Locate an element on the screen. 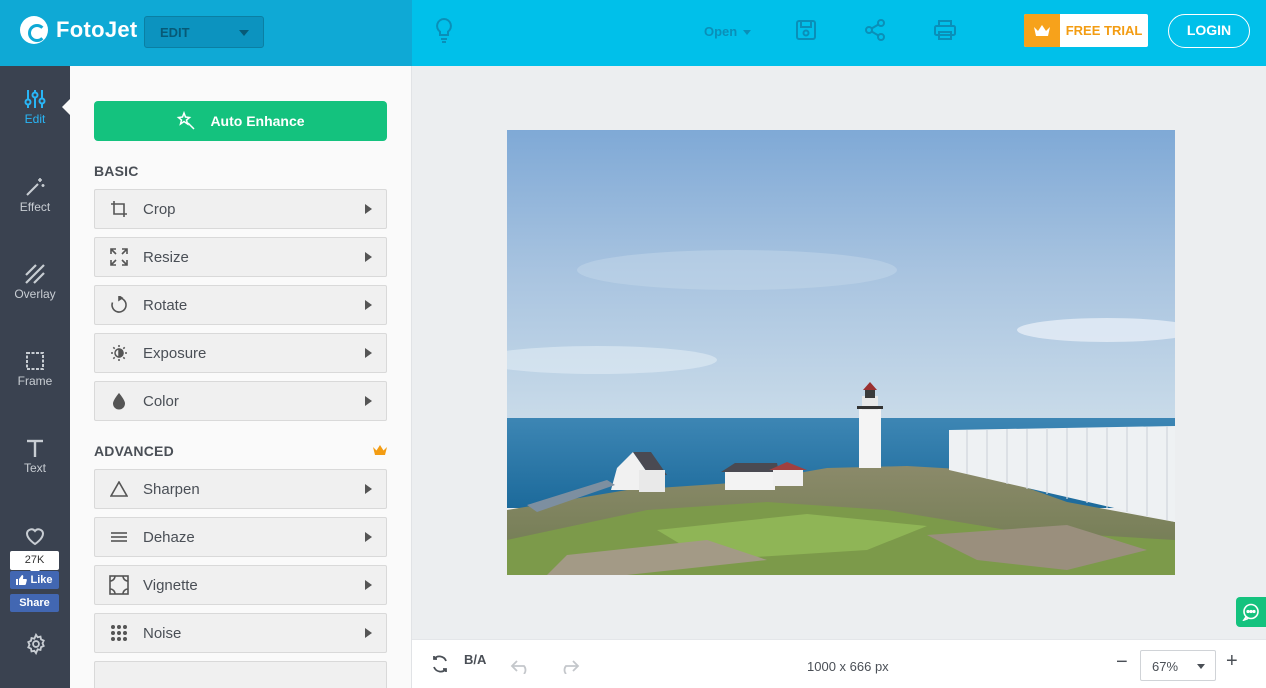  rail-label: Edit is located at coordinates (35, 119).